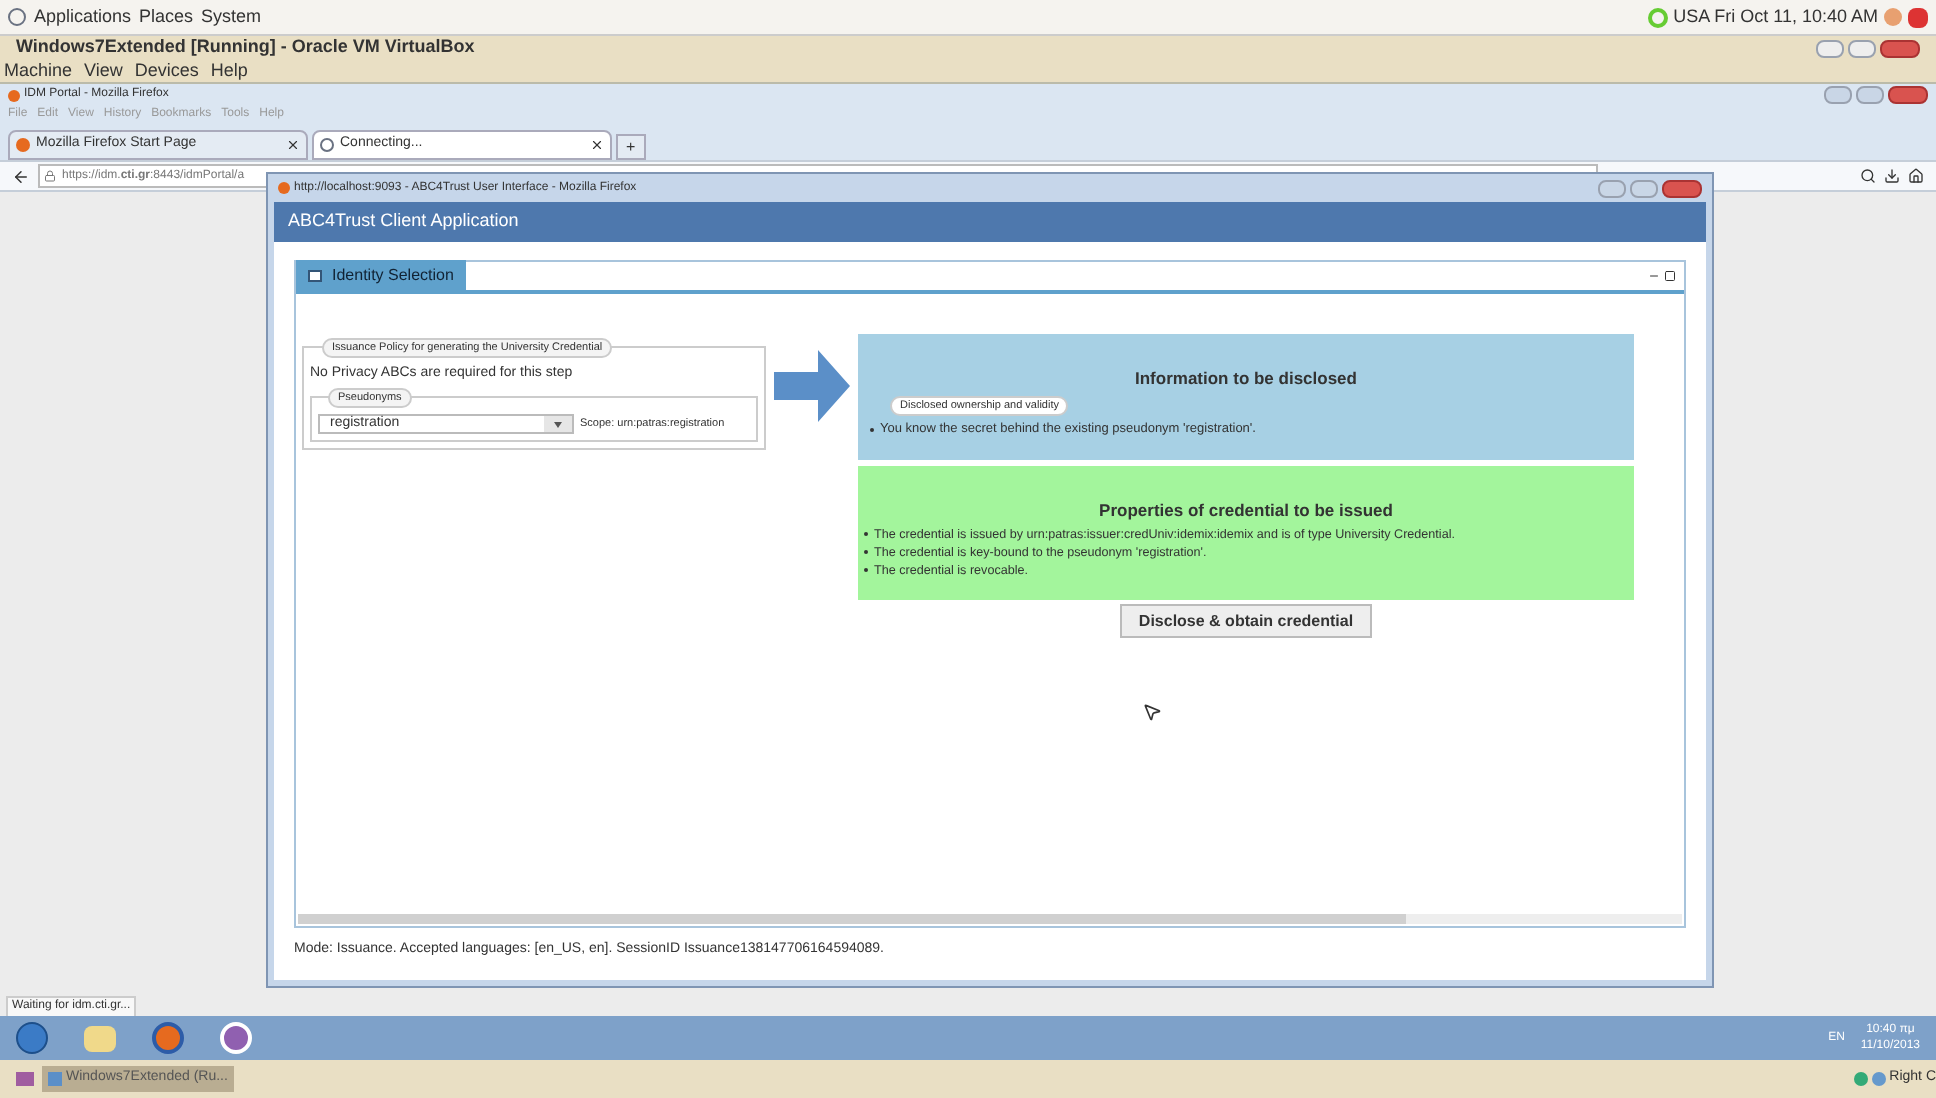 Image resolution: width=1936 pixels, height=1098 pixels. Describe the element at coordinates (38, 71) in the screenshot. I see `menu-item: Machine` at that location.